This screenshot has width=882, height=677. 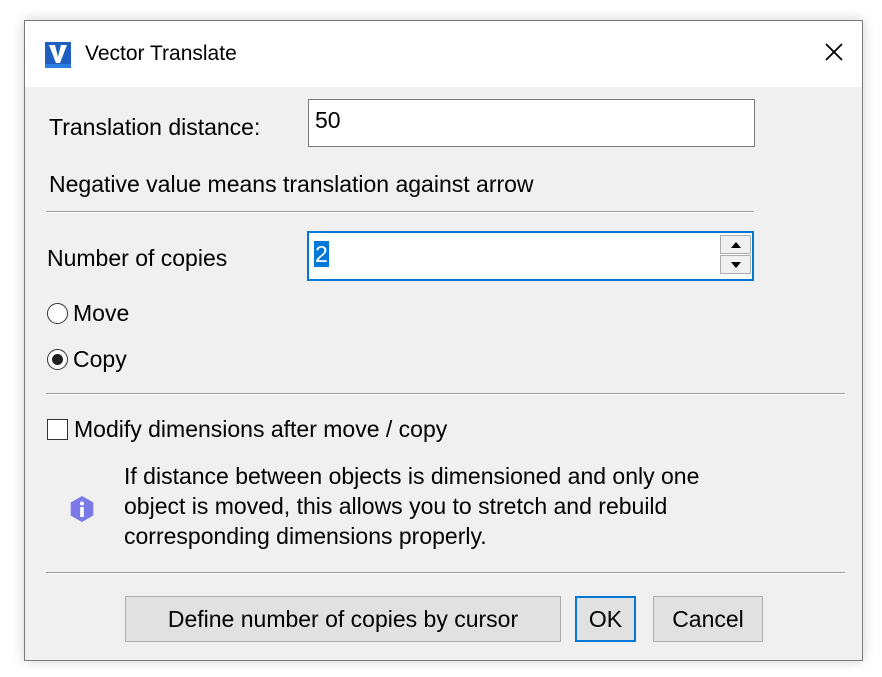 I want to click on radio-move-circle, so click(x=57, y=313).